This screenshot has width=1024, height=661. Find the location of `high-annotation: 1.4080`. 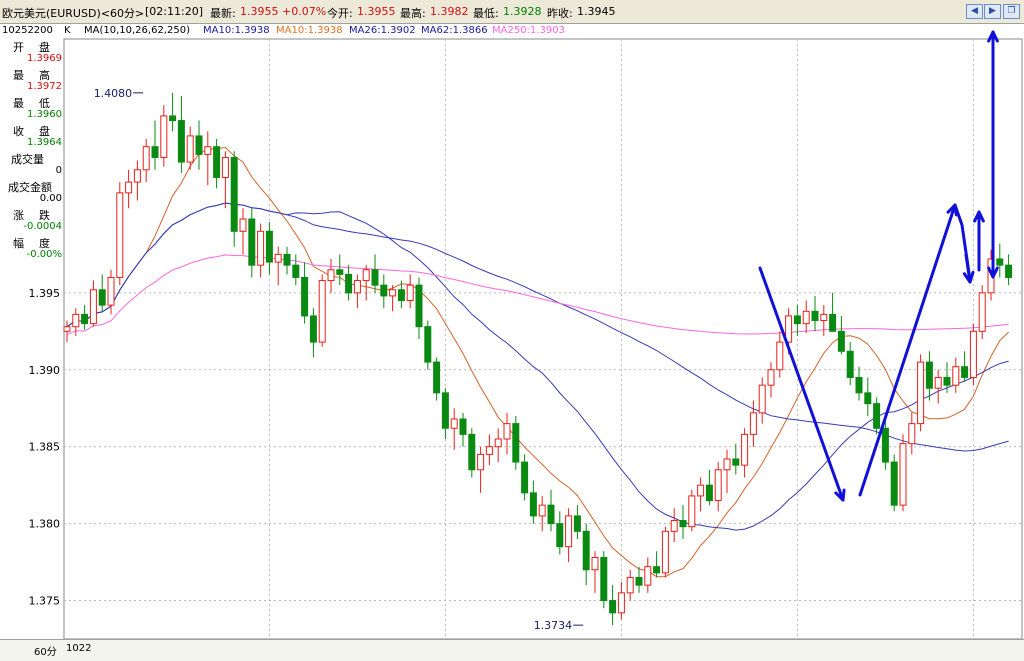

high-annotation: 1.4080 is located at coordinates (113, 93).